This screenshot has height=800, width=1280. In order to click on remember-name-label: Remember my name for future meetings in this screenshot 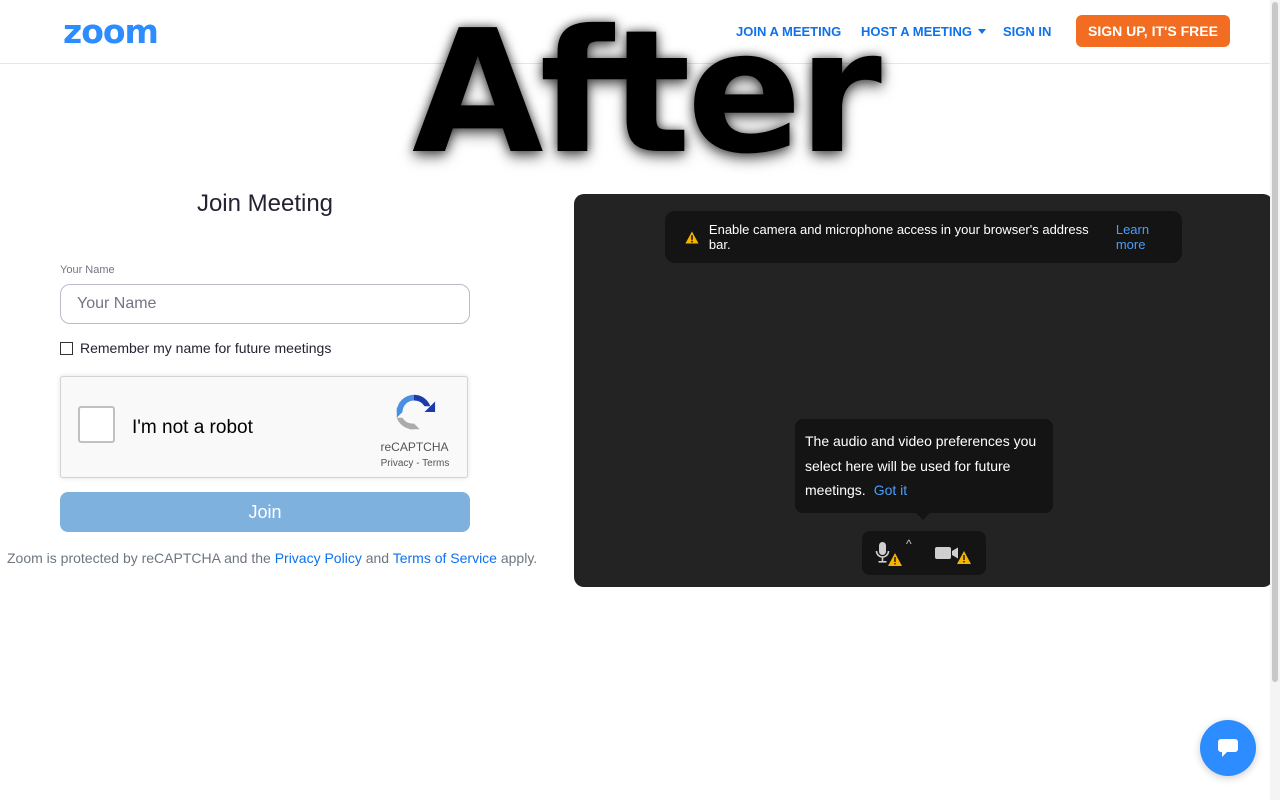, I will do `click(206, 348)`.